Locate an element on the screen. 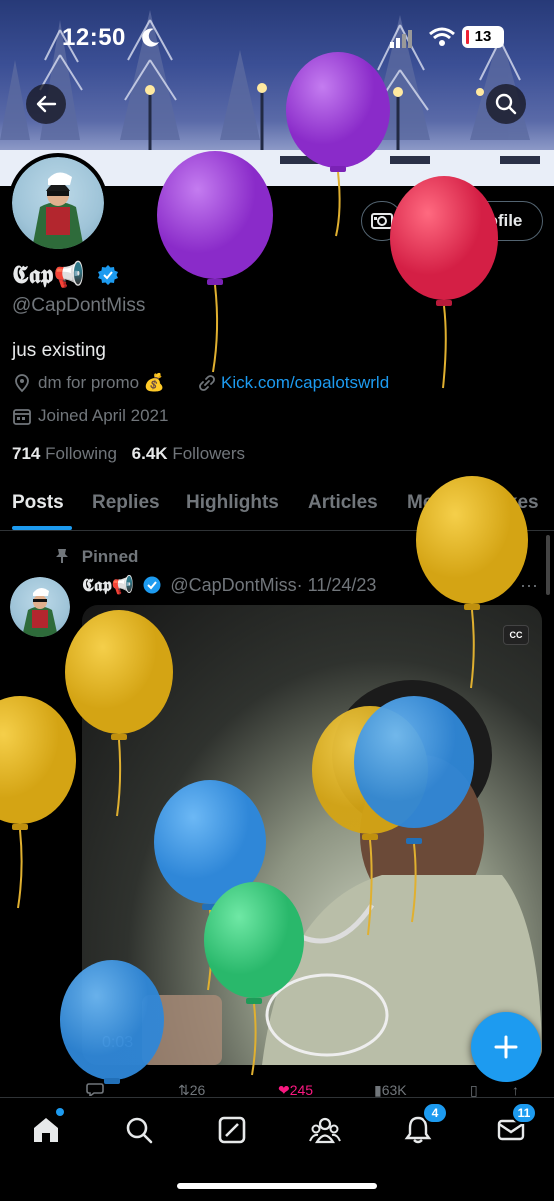 The height and width of the screenshot is (1201, 554). back-button is located at coordinates (46, 104).